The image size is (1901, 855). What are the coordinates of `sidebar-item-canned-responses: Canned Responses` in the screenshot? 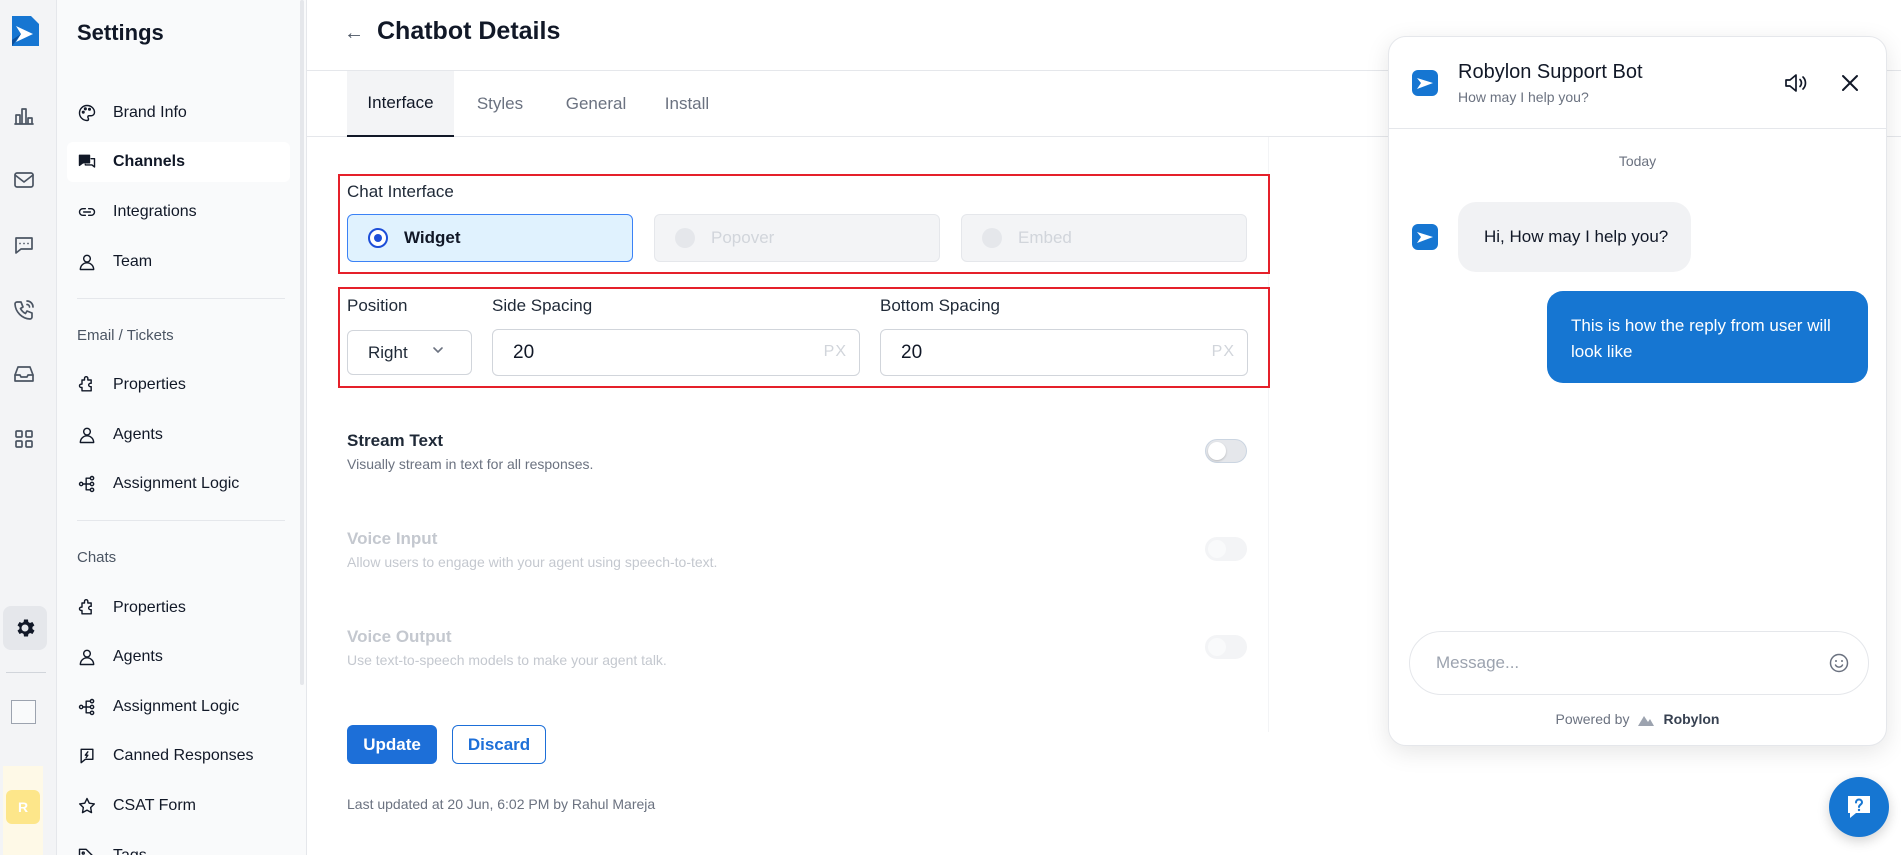 It's located at (178, 756).